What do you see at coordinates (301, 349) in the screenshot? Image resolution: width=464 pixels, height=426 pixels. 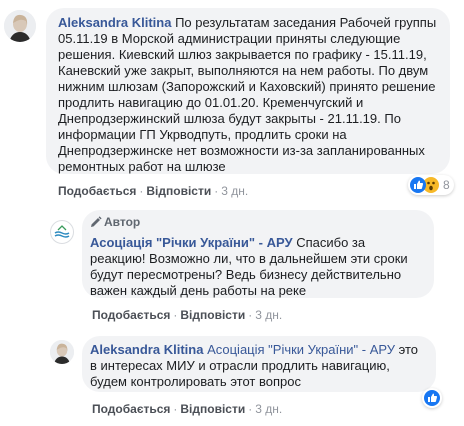 I see `mention-link: Асоціація "Річки України" - АРУ` at bounding box center [301, 349].